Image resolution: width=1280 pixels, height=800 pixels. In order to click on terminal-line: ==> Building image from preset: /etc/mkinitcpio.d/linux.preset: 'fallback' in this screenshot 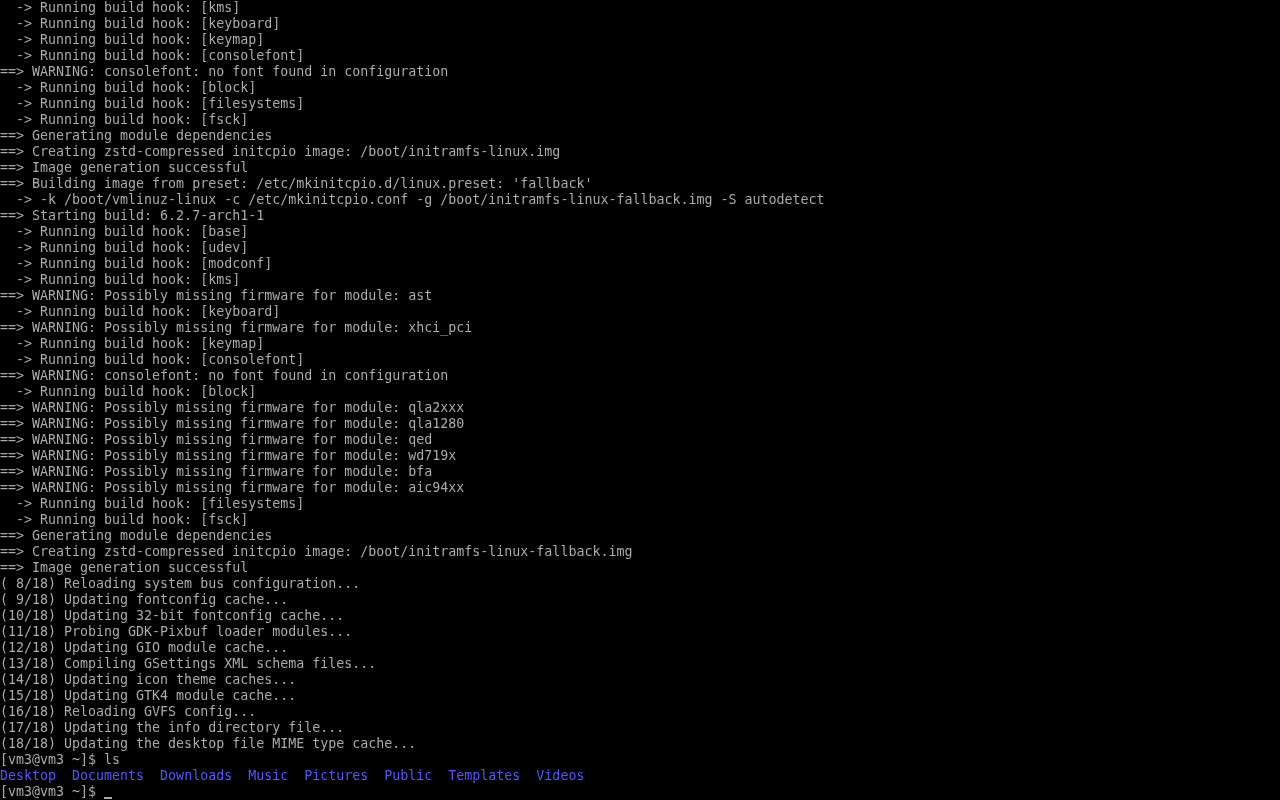, I will do `click(297, 184)`.